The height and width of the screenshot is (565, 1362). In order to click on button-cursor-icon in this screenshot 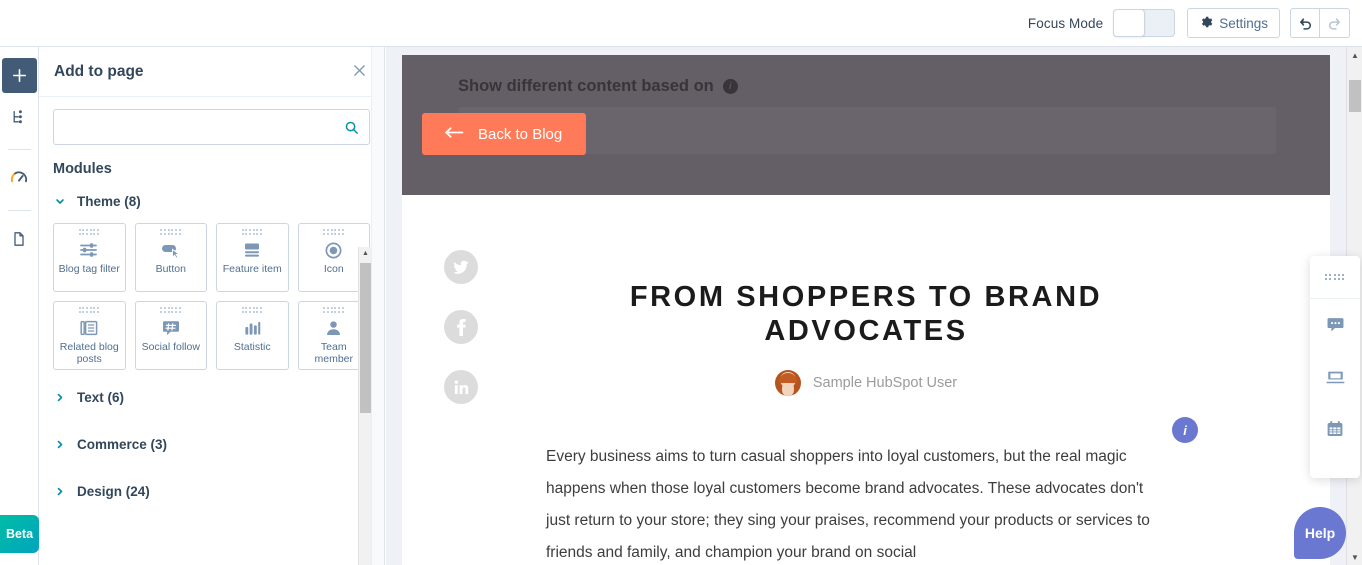, I will do `click(171, 250)`.